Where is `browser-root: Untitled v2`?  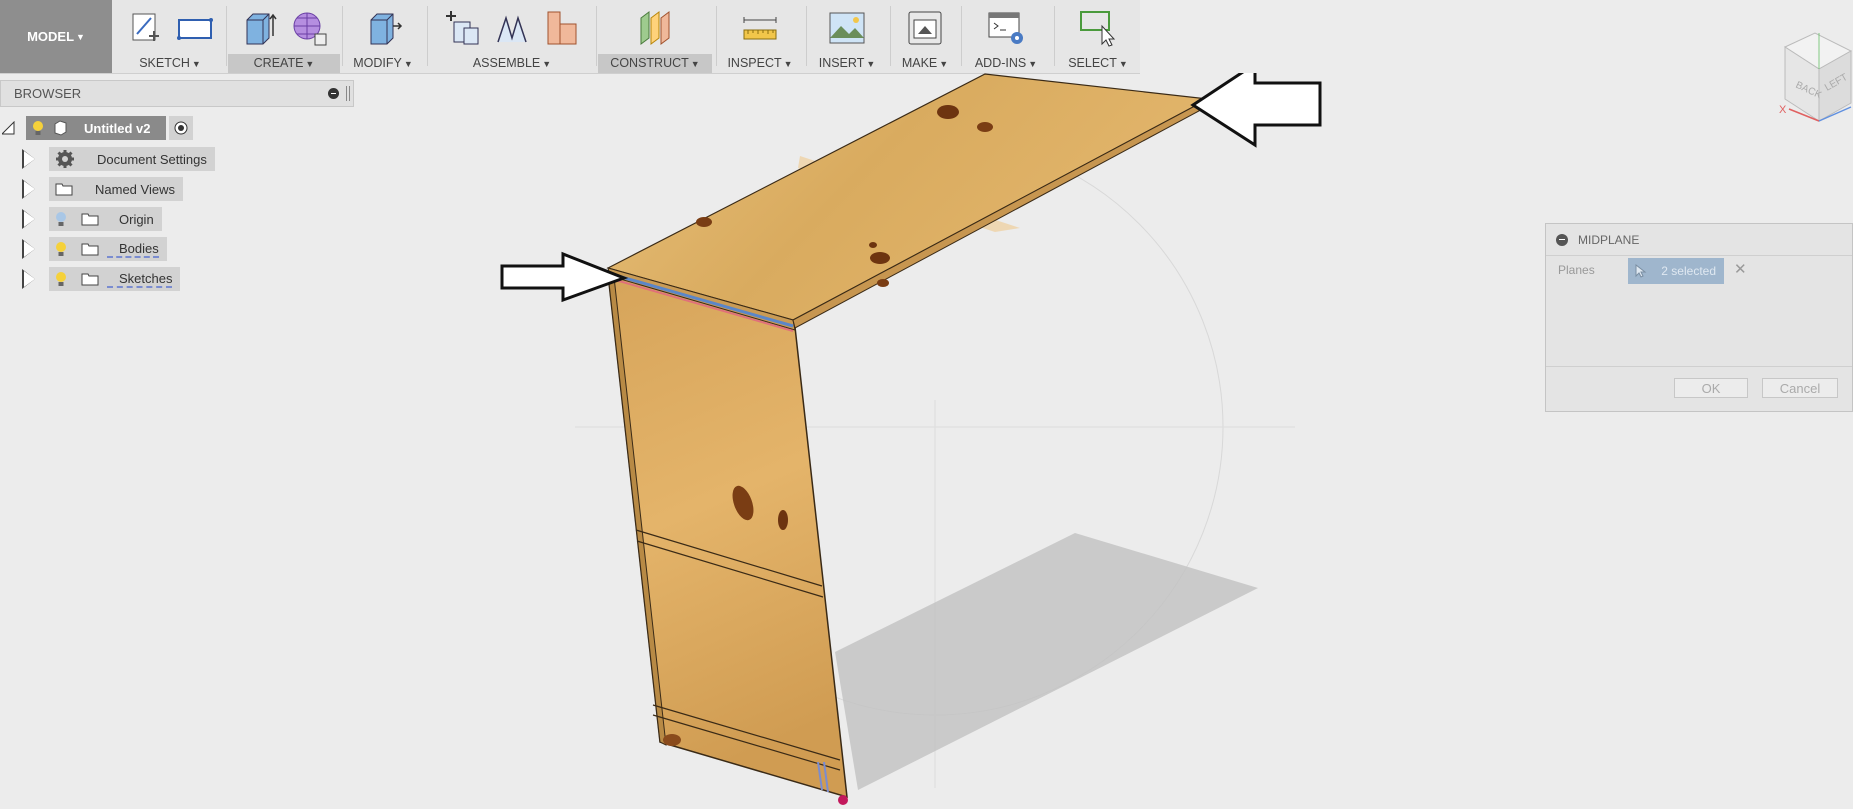 browser-root: Untitled v2 is located at coordinates (97, 128).